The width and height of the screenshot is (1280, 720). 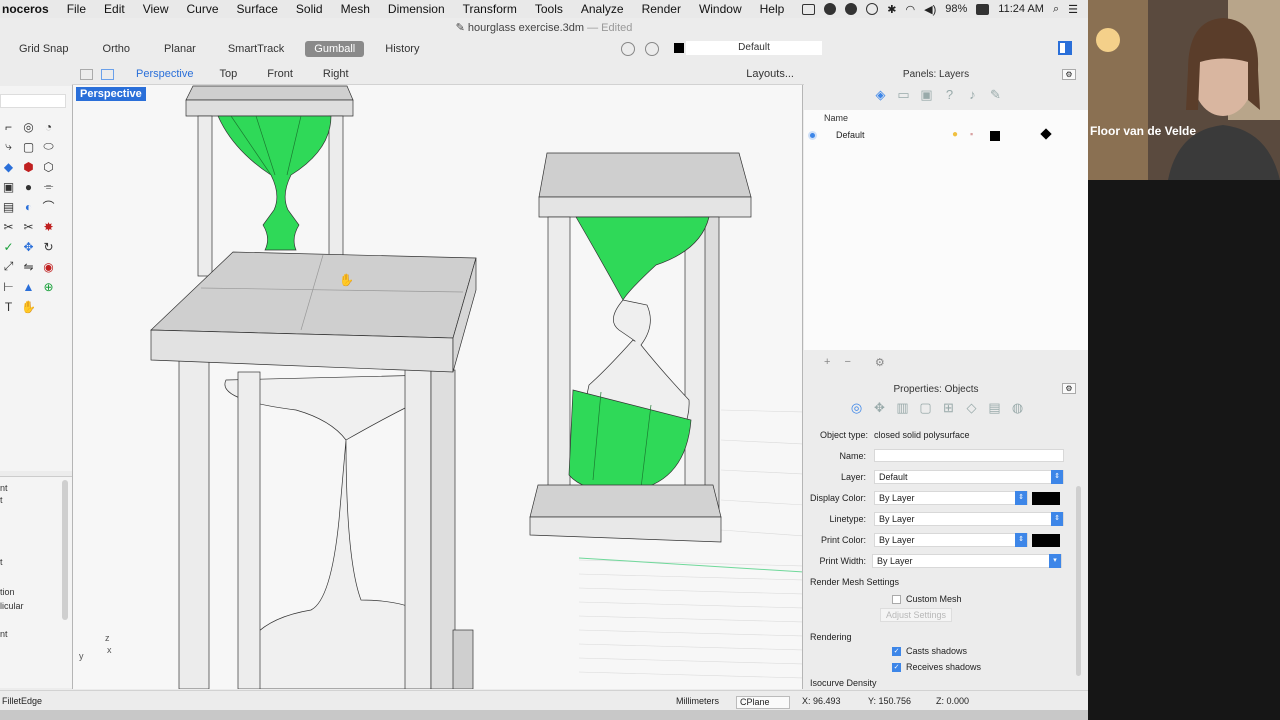 What do you see at coordinates (602, 9) in the screenshot?
I see `menu-analyze: Analyze` at bounding box center [602, 9].